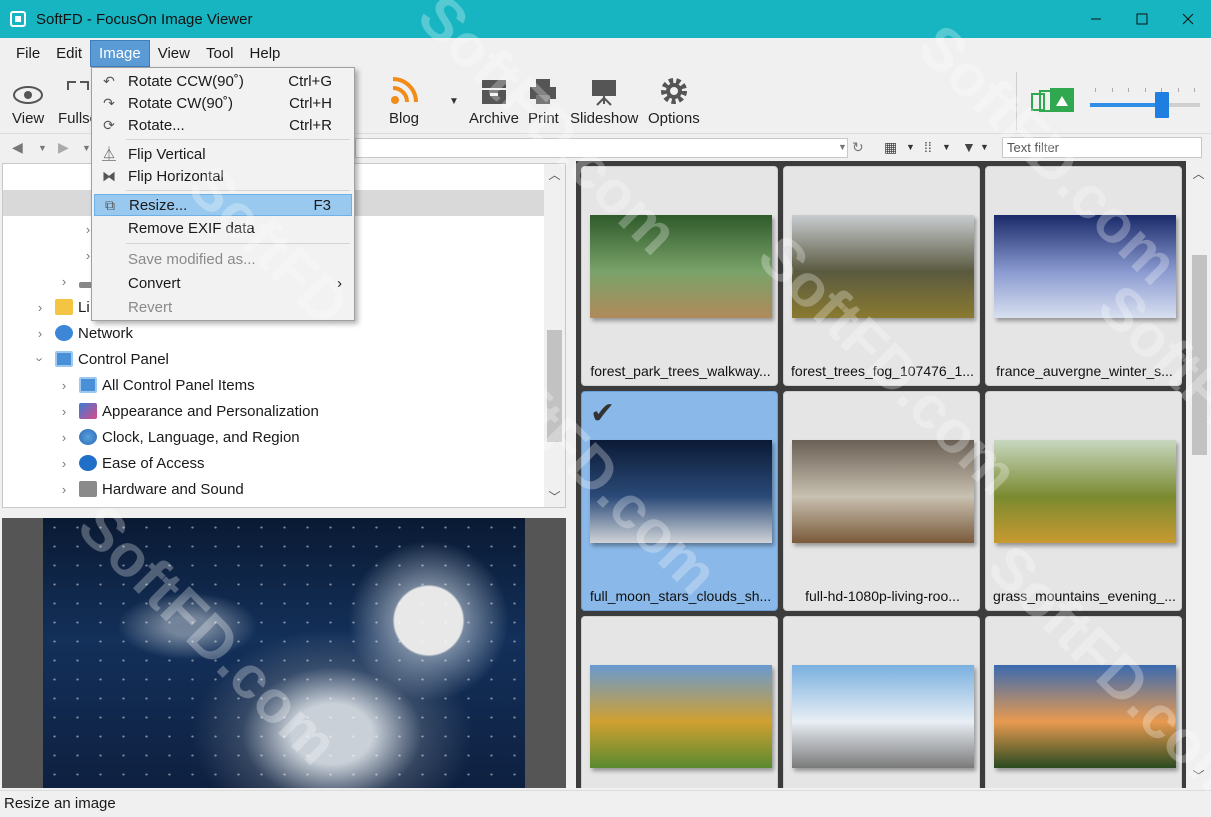 The height and width of the screenshot is (817, 1211). I want to click on menu-edit: Edit, so click(69, 53).